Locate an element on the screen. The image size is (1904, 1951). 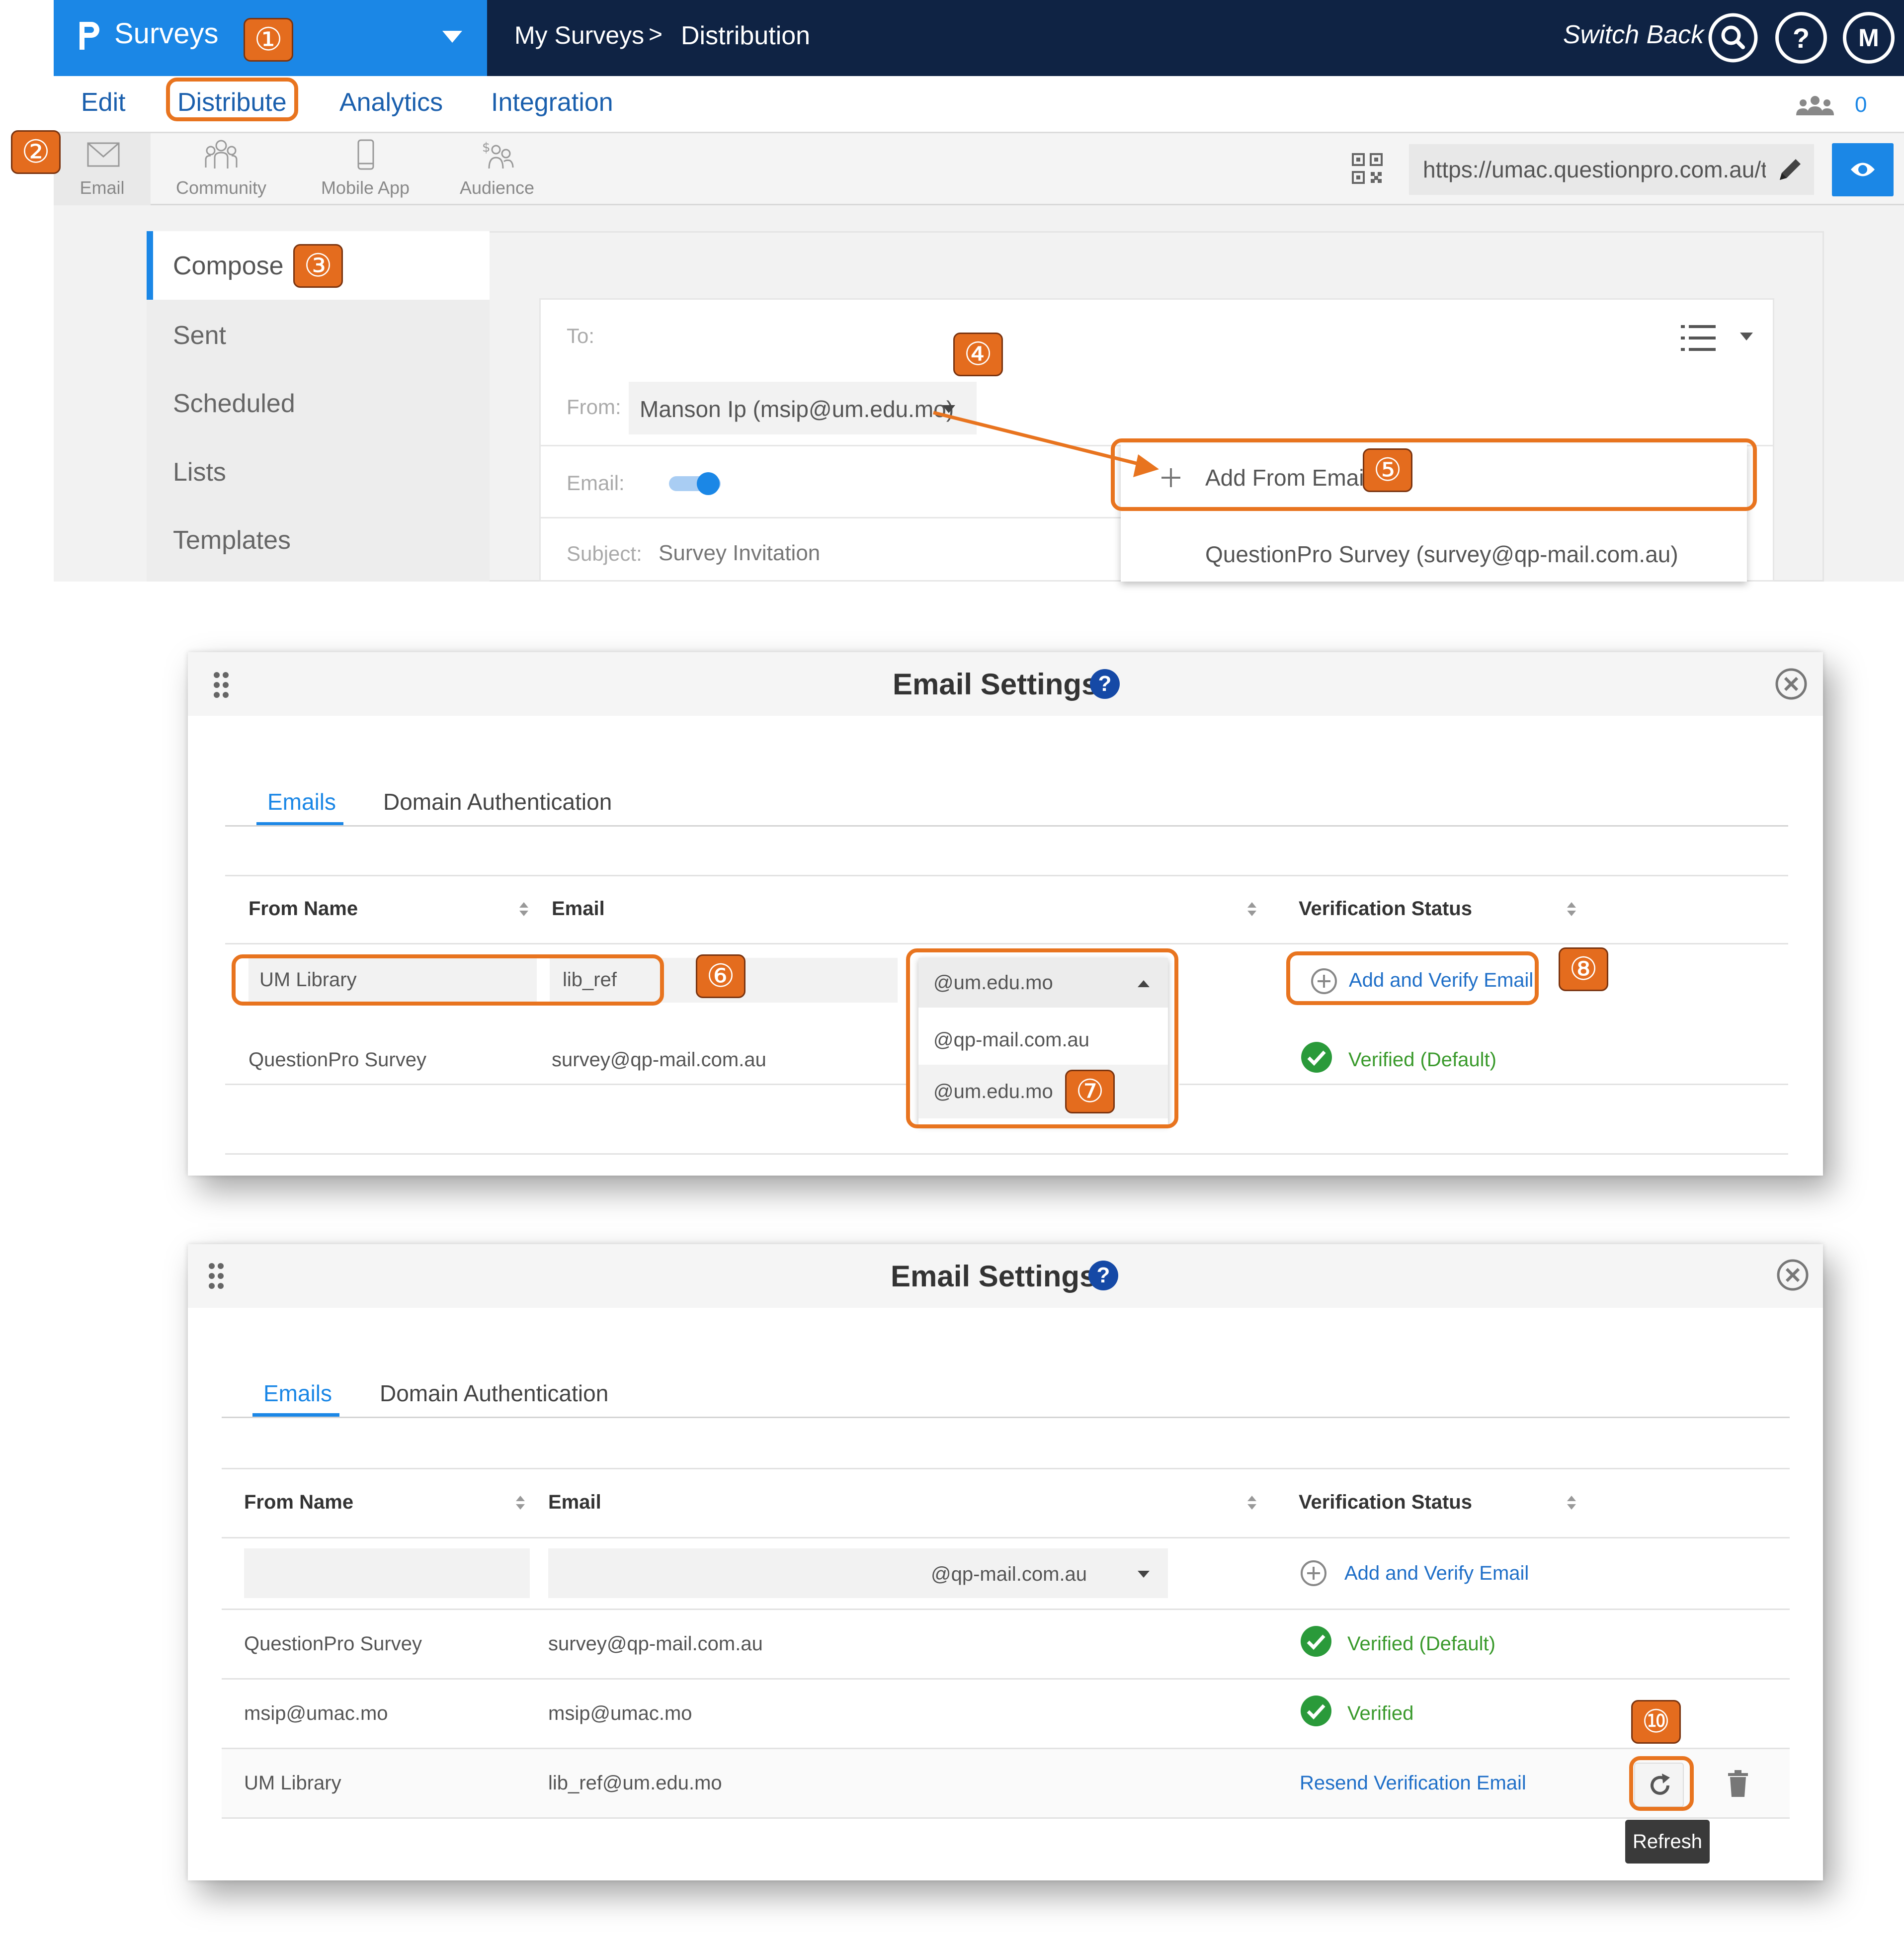
list-icon is located at coordinates (1699, 338).